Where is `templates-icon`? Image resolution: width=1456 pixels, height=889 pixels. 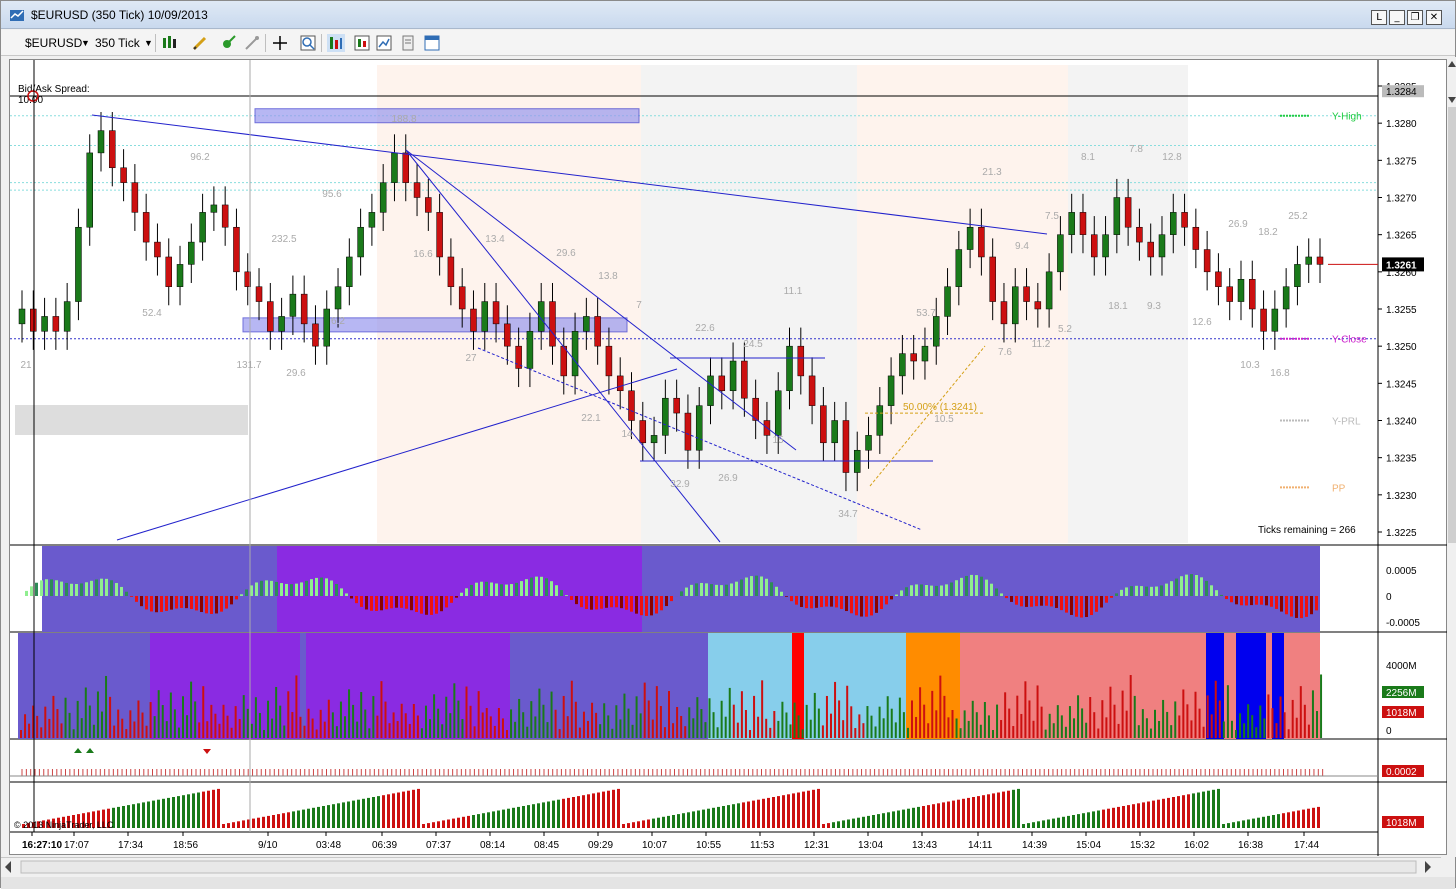 templates-icon is located at coordinates (432, 43).